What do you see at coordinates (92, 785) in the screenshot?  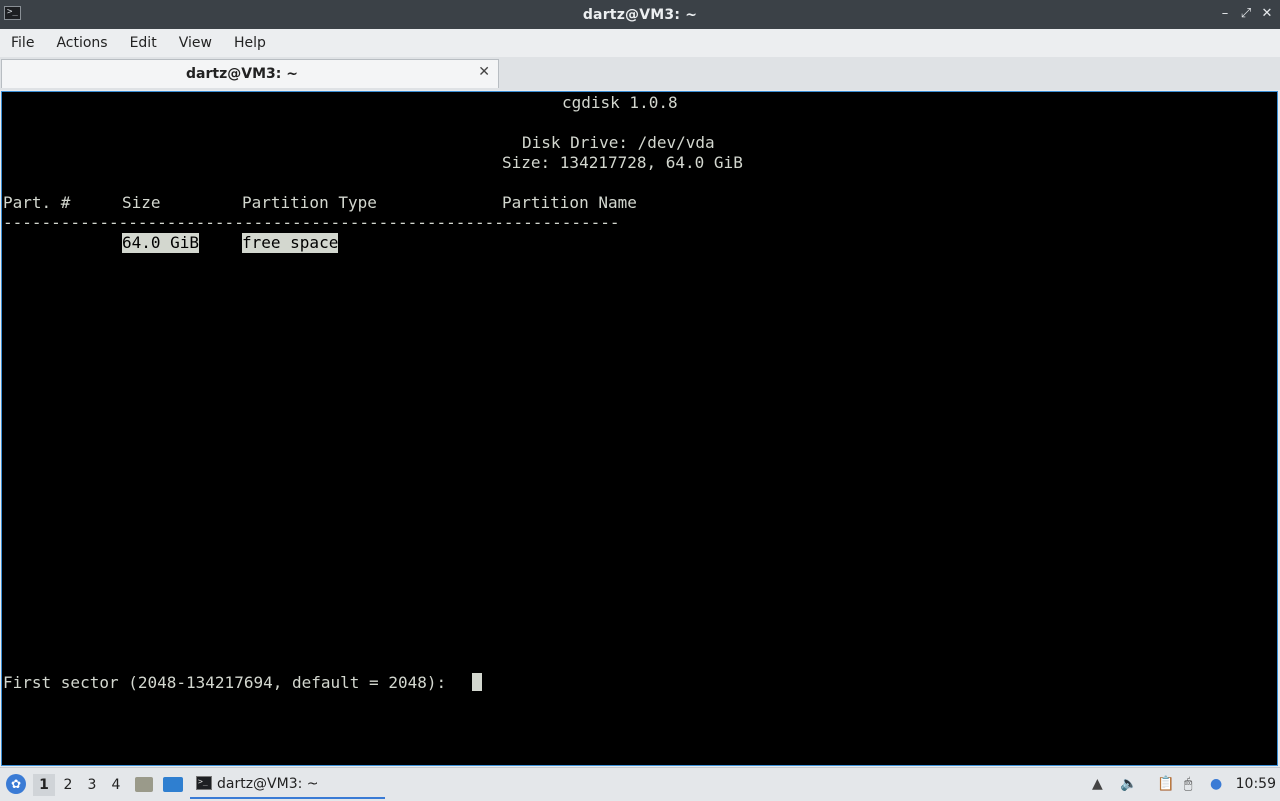 I see `workspace-3: 3` at bounding box center [92, 785].